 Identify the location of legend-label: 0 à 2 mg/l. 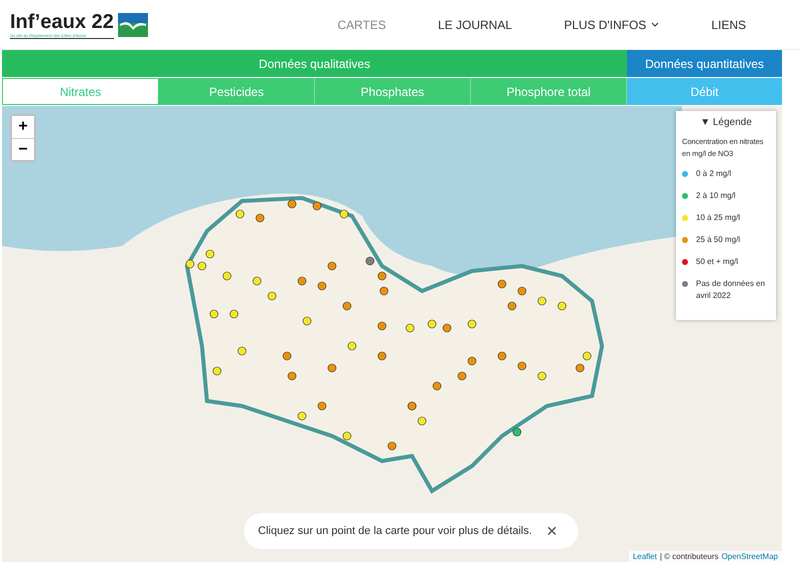
(714, 174).